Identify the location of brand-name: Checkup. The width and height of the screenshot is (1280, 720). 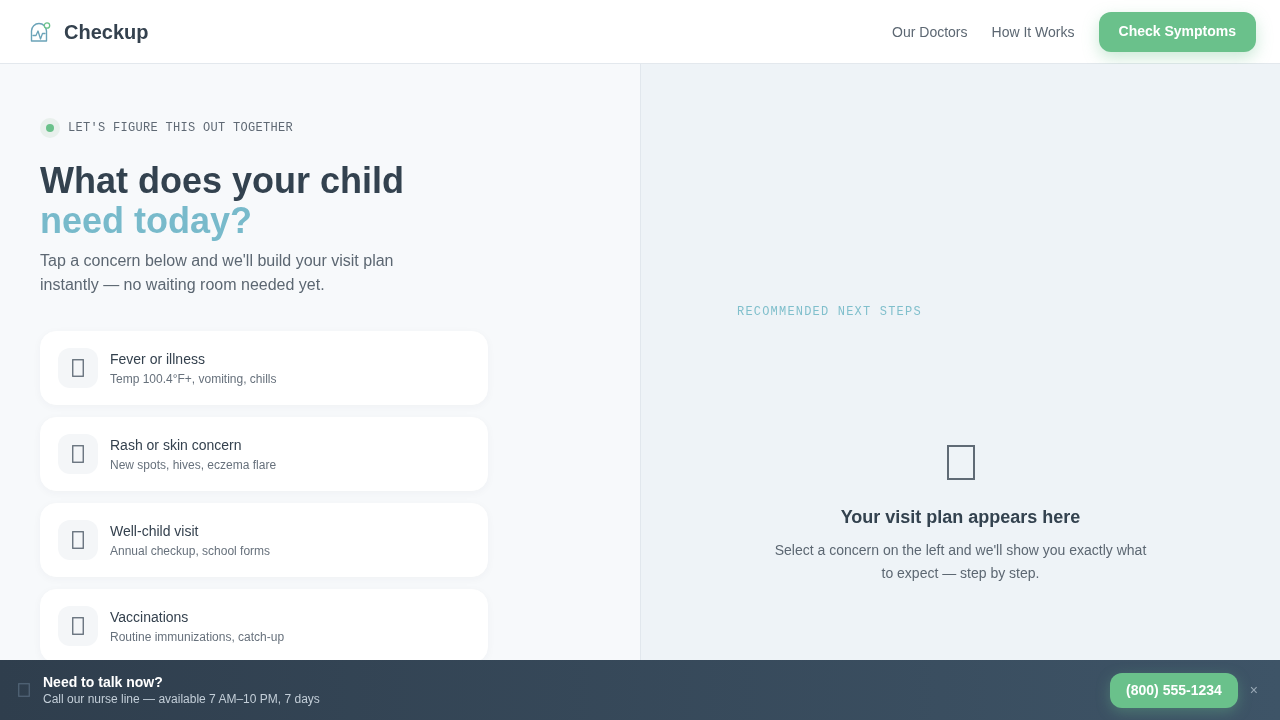
(106, 32).